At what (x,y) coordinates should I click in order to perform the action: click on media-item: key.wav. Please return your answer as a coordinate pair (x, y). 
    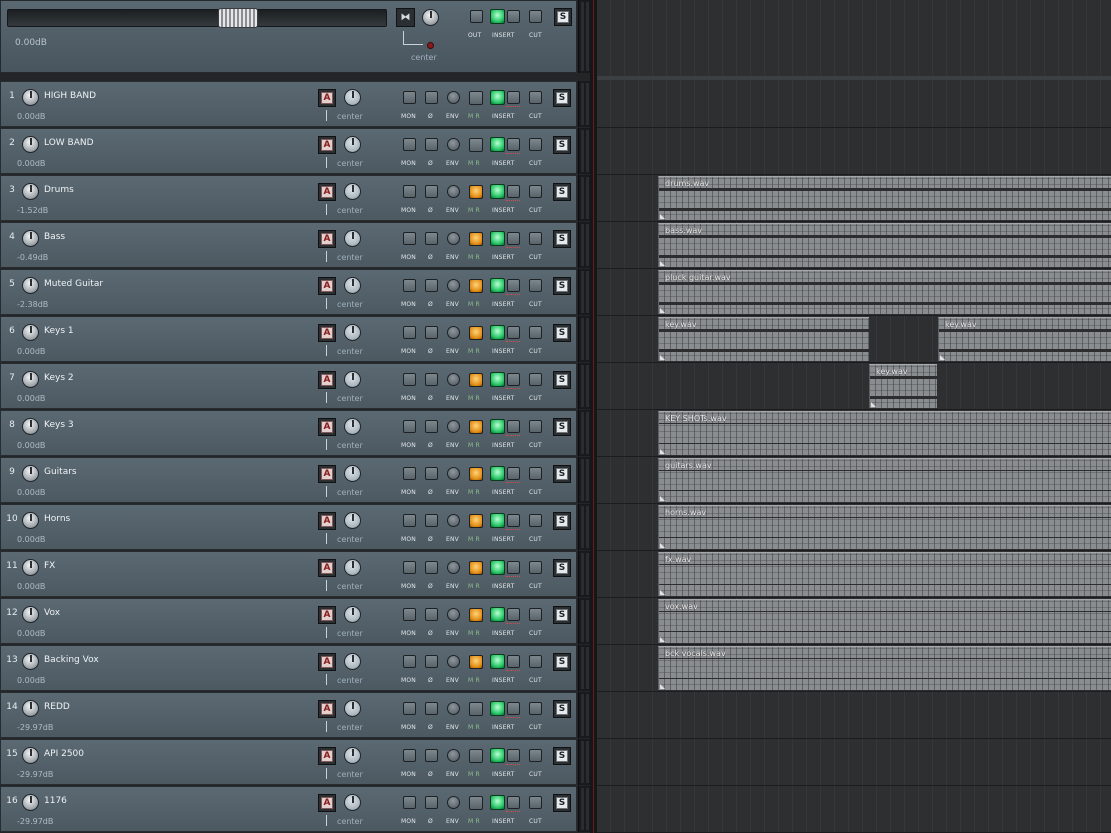
    Looking at the image, I should click on (903, 386).